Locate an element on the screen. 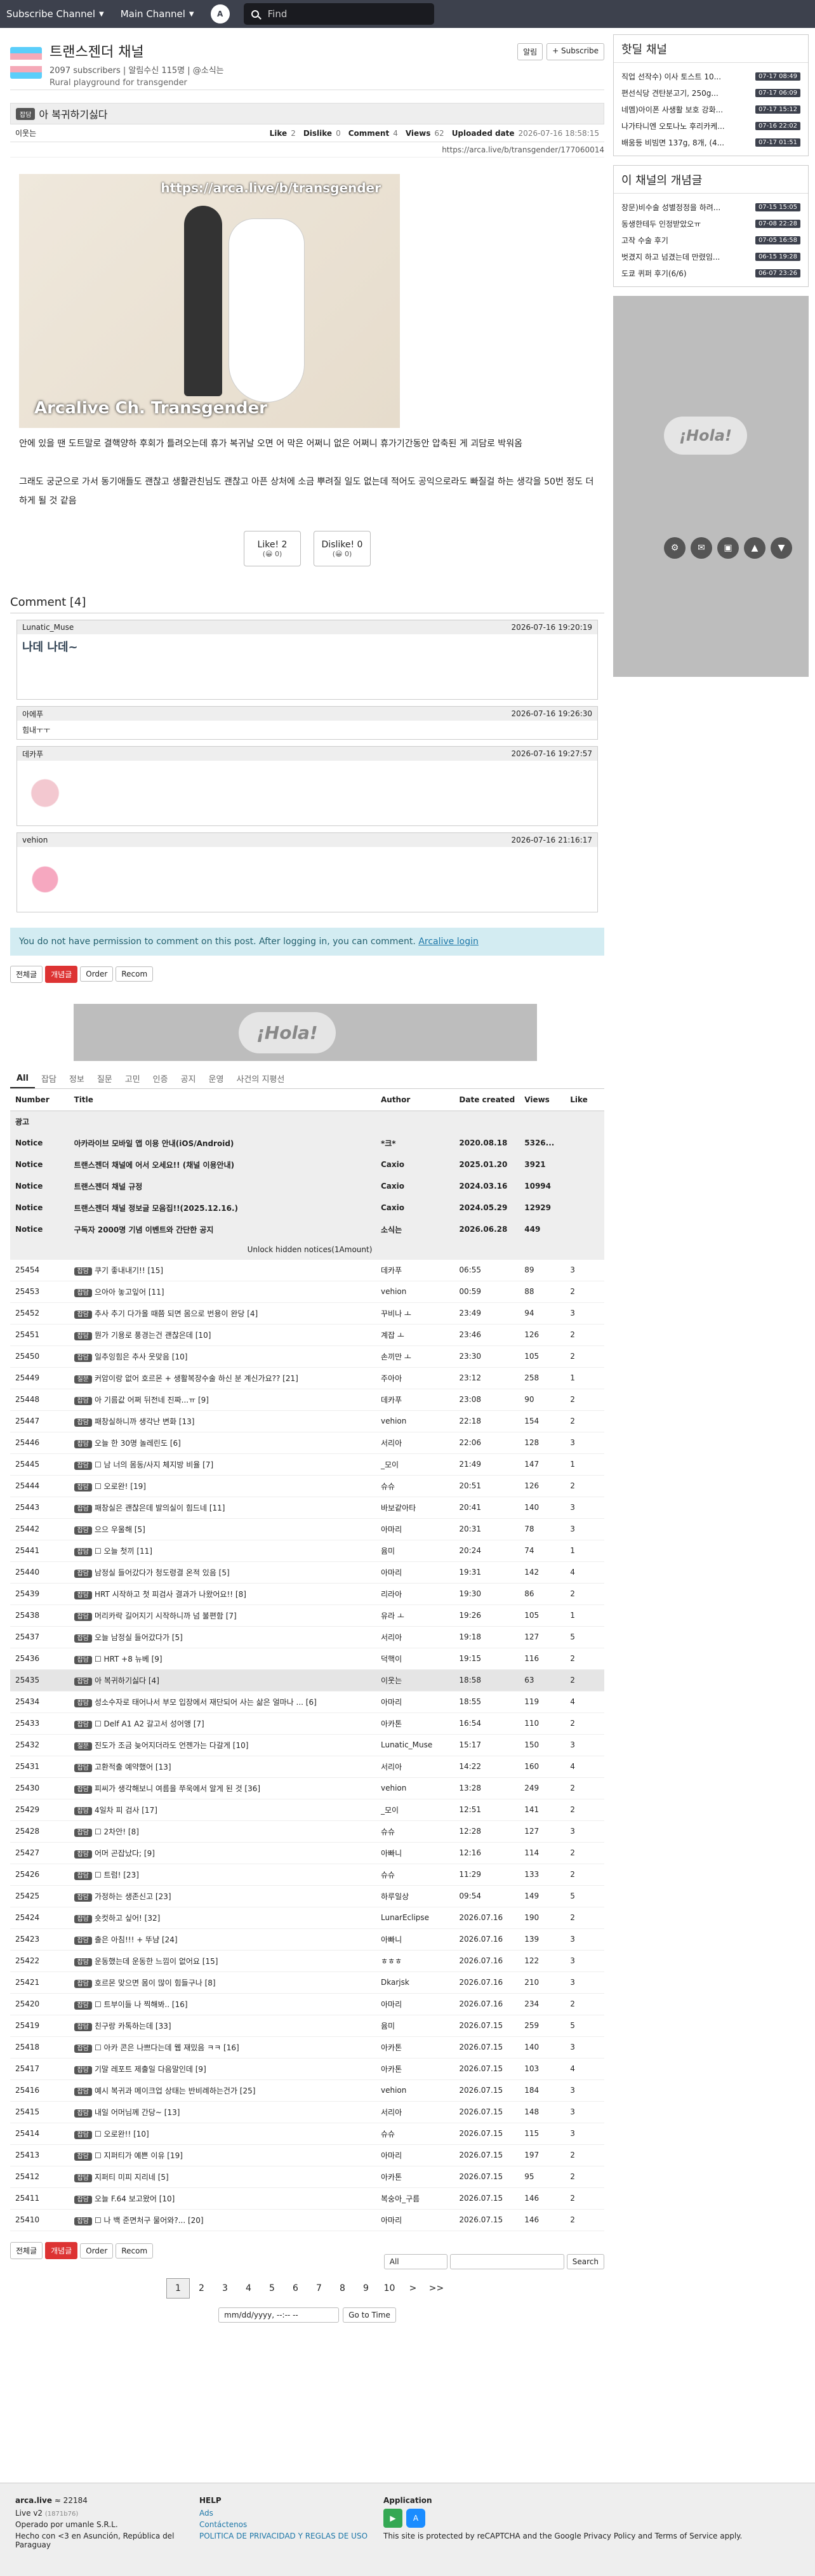  post-author: 리라아 is located at coordinates (414, 1594).